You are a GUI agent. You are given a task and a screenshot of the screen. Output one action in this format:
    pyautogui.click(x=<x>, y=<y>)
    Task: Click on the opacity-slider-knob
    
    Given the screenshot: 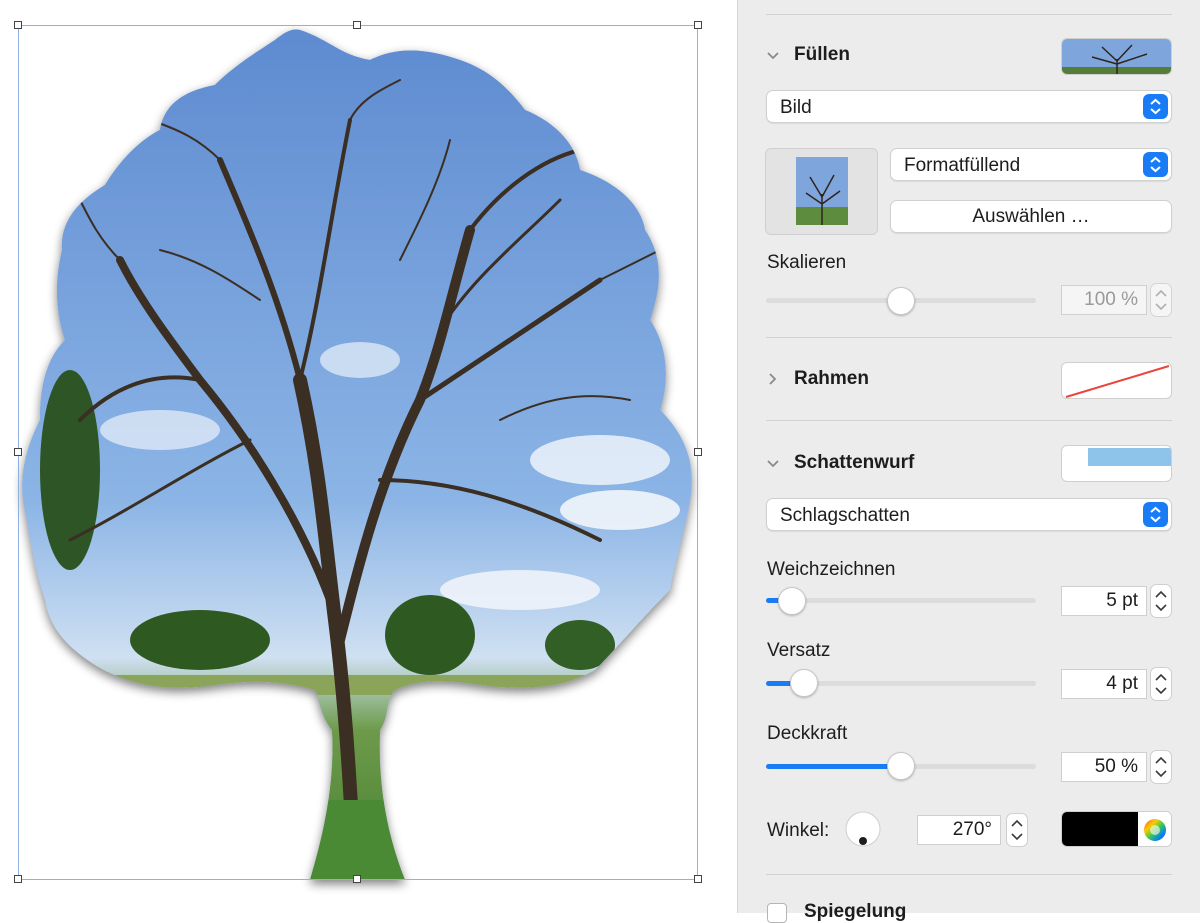 What is the action you would take?
    pyautogui.click(x=901, y=766)
    